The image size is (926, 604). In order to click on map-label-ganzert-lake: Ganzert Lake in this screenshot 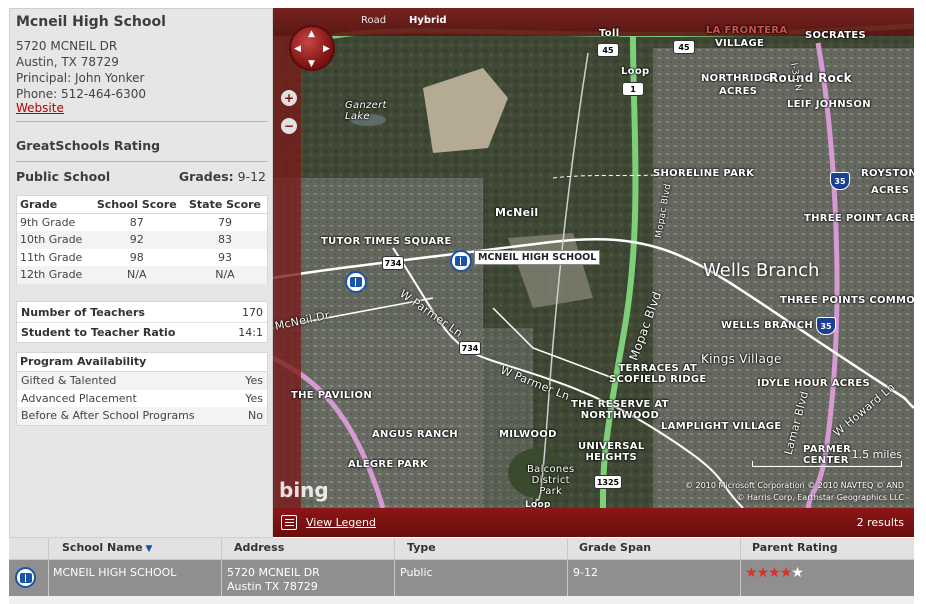, I will do `click(366, 111)`.